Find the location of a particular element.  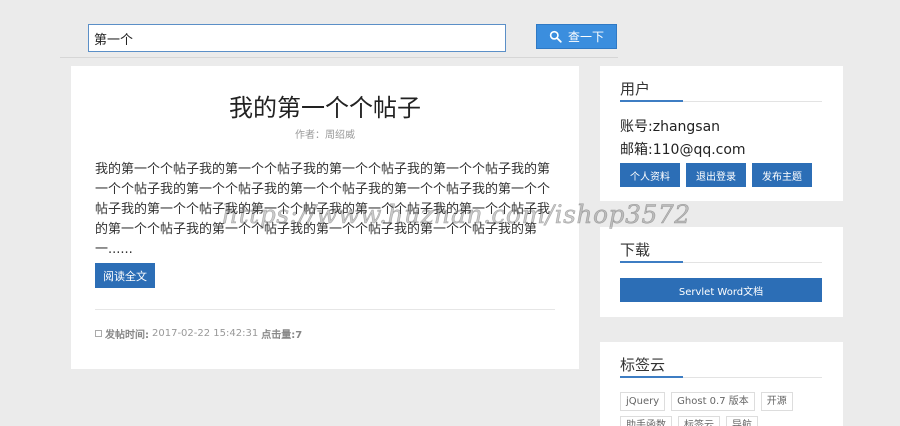

tag-item: 标签云 is located at coordinates (699, 421).